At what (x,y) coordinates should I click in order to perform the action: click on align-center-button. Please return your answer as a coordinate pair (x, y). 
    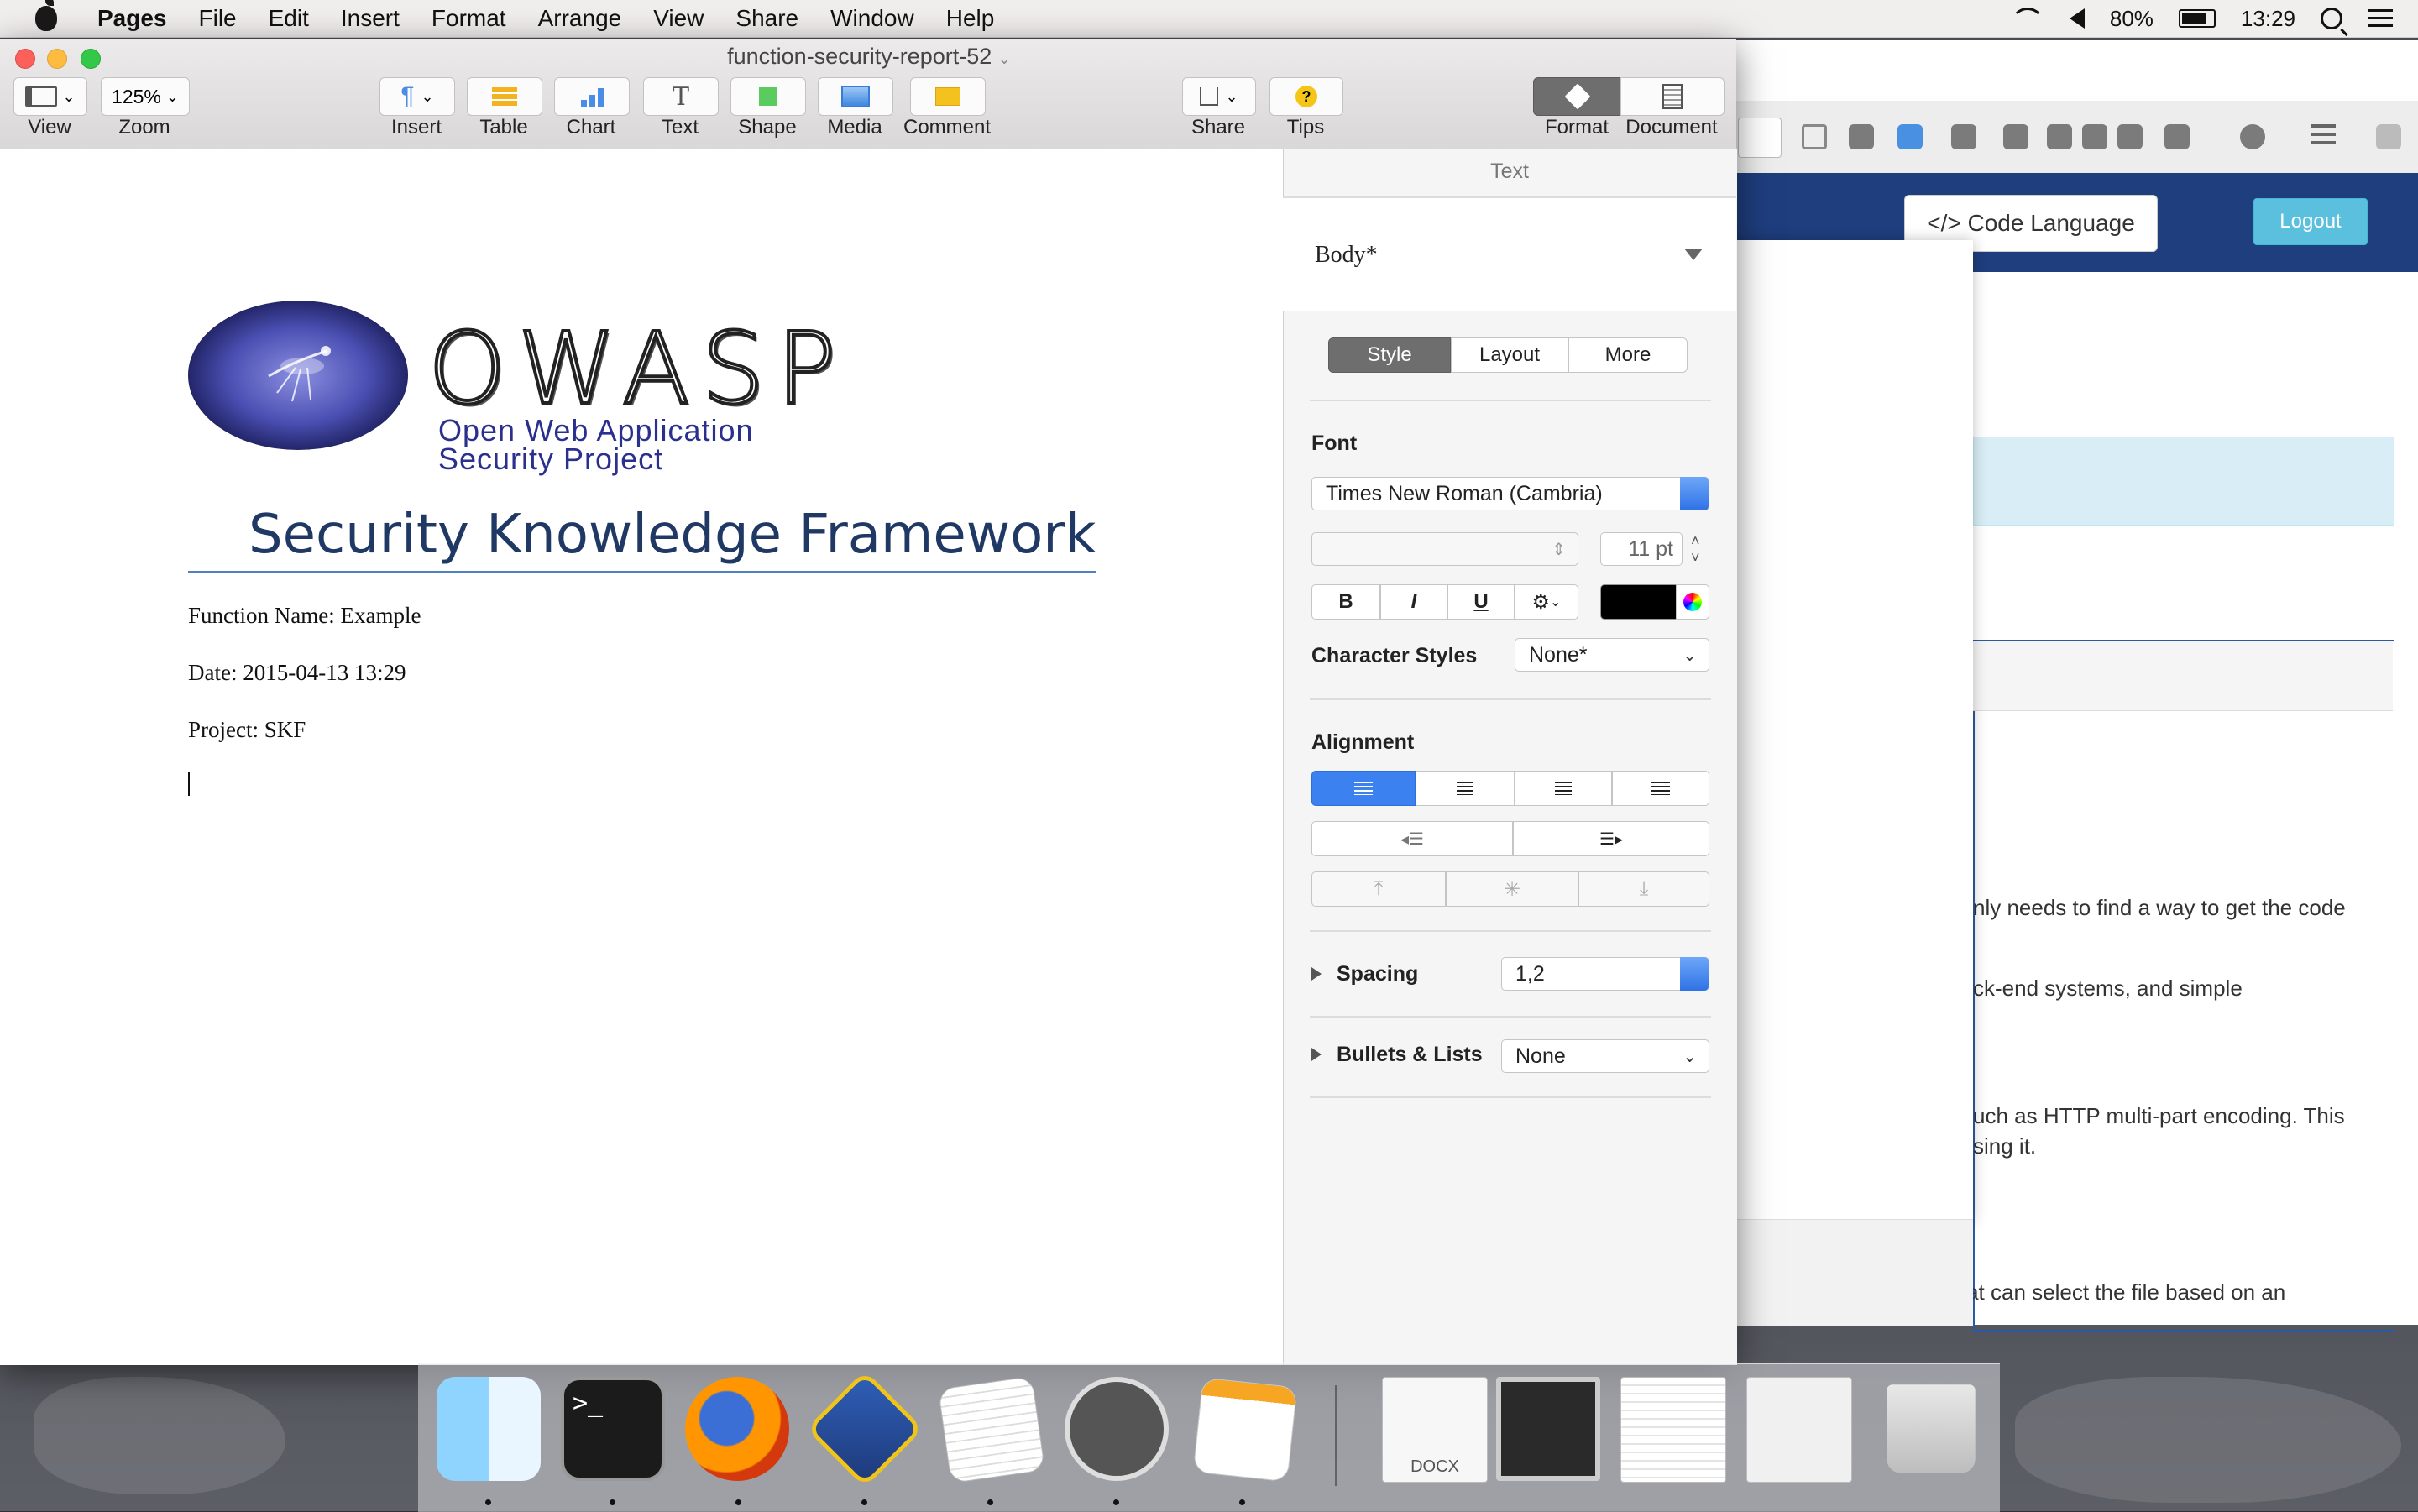
    Looking at the image, I should click on (1465, 788).